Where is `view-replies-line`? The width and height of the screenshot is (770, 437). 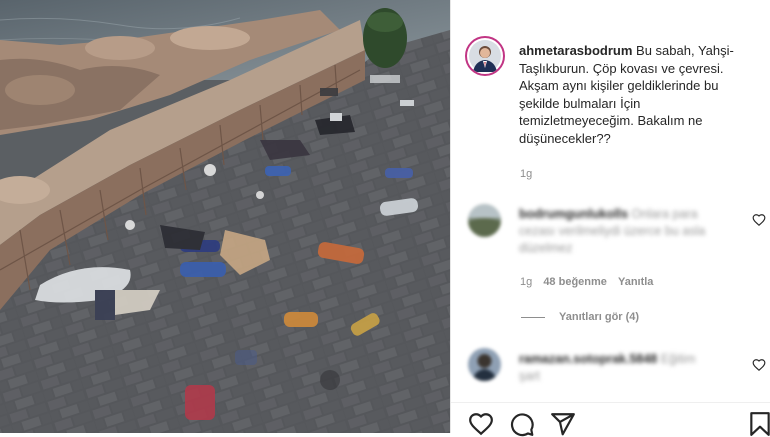 view-replies-line is located at coordinates (533, 317).